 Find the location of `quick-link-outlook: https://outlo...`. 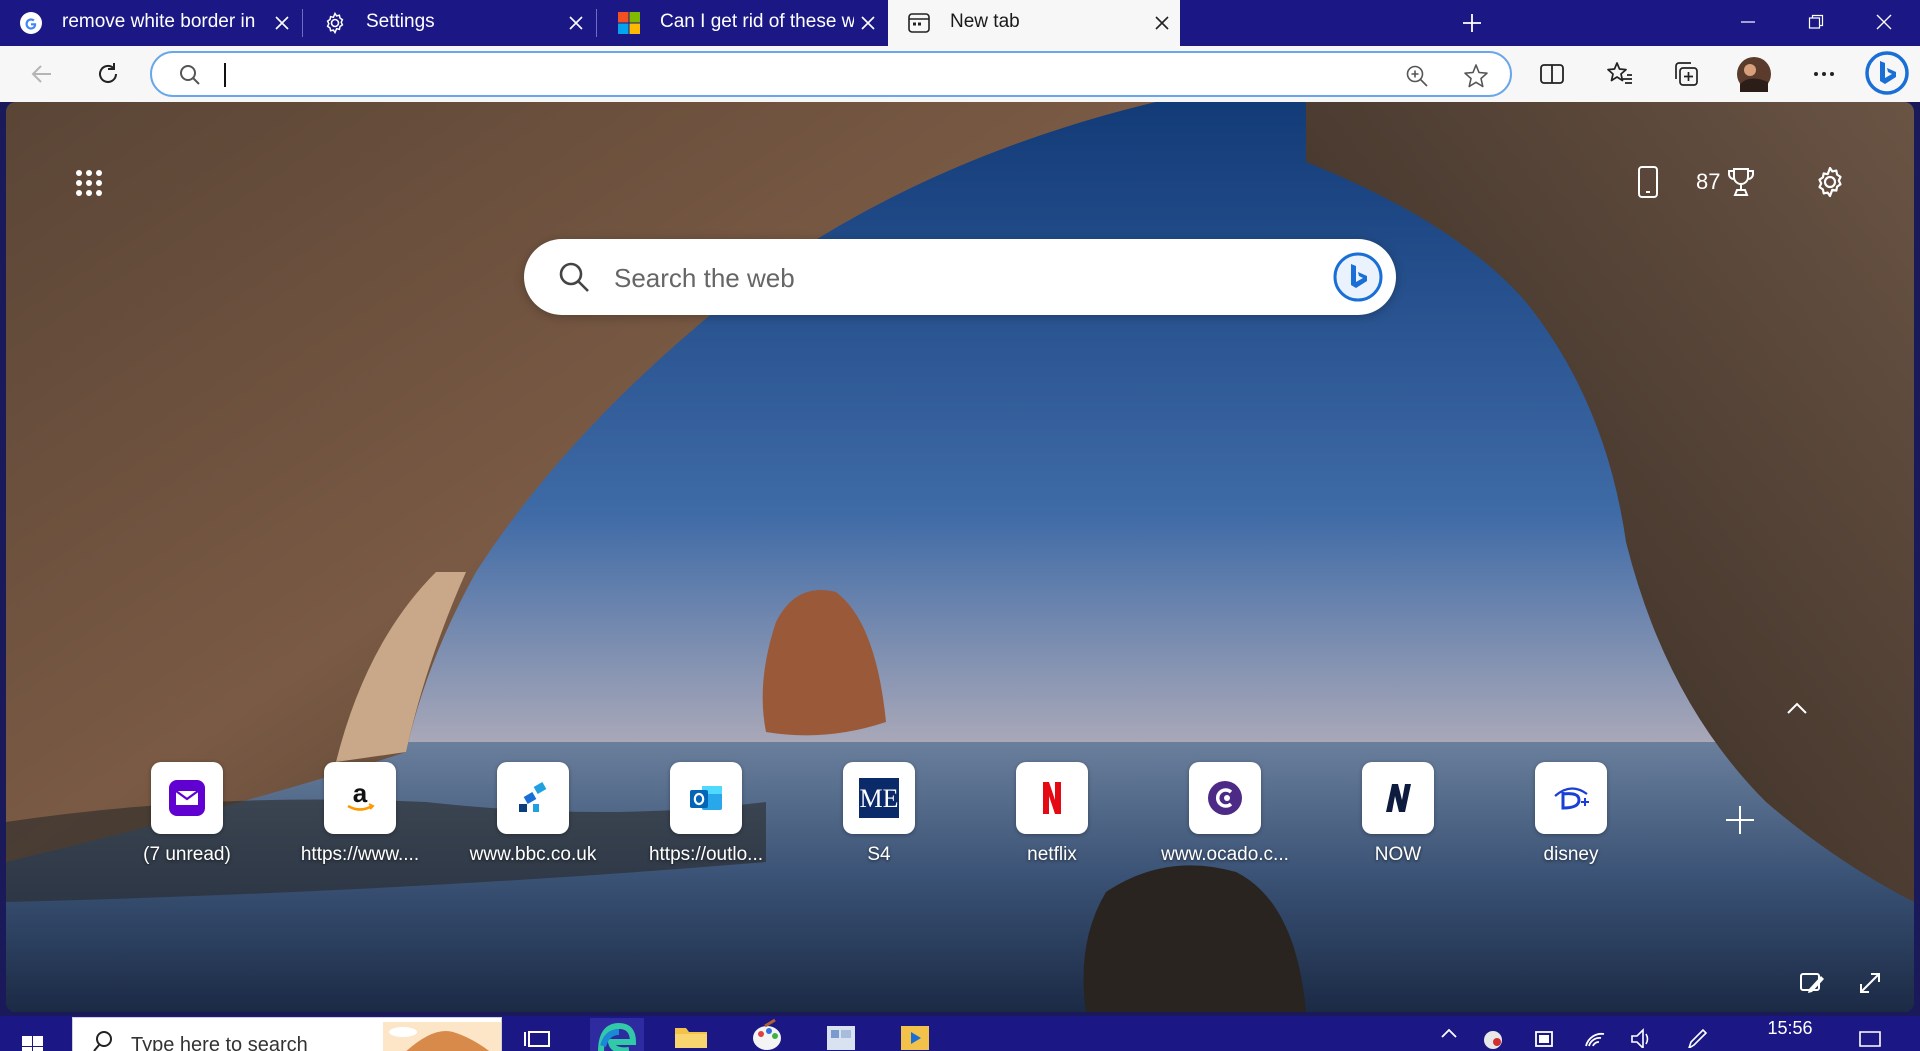

quick-link-outlook: https://outlo... is located at coordinates (706, 817).